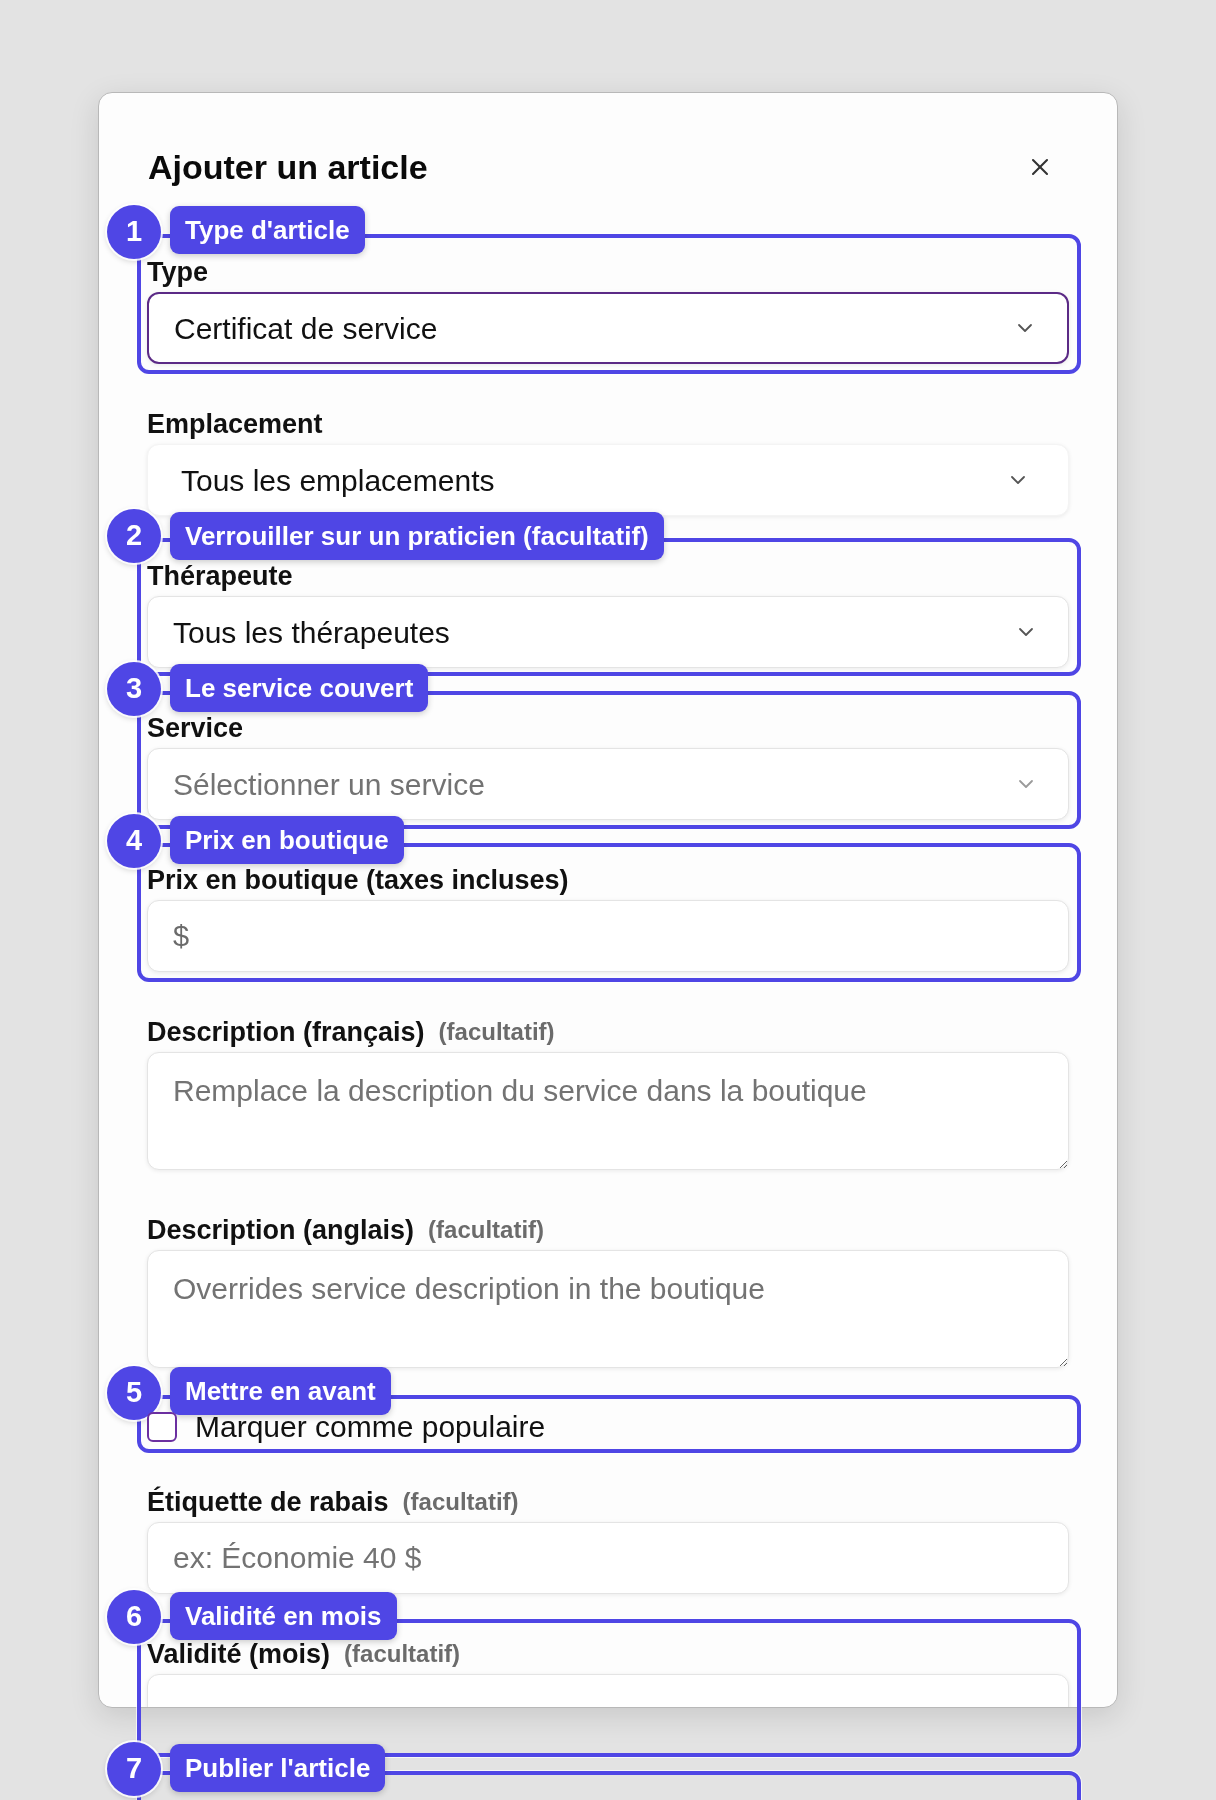 The height and width of the screenshot is (1800, 1216). Describe the element at coordinates (608, 1111) in the screenshot. I see `textarea-field: Remplace la description du service dans la boutique` at that location.